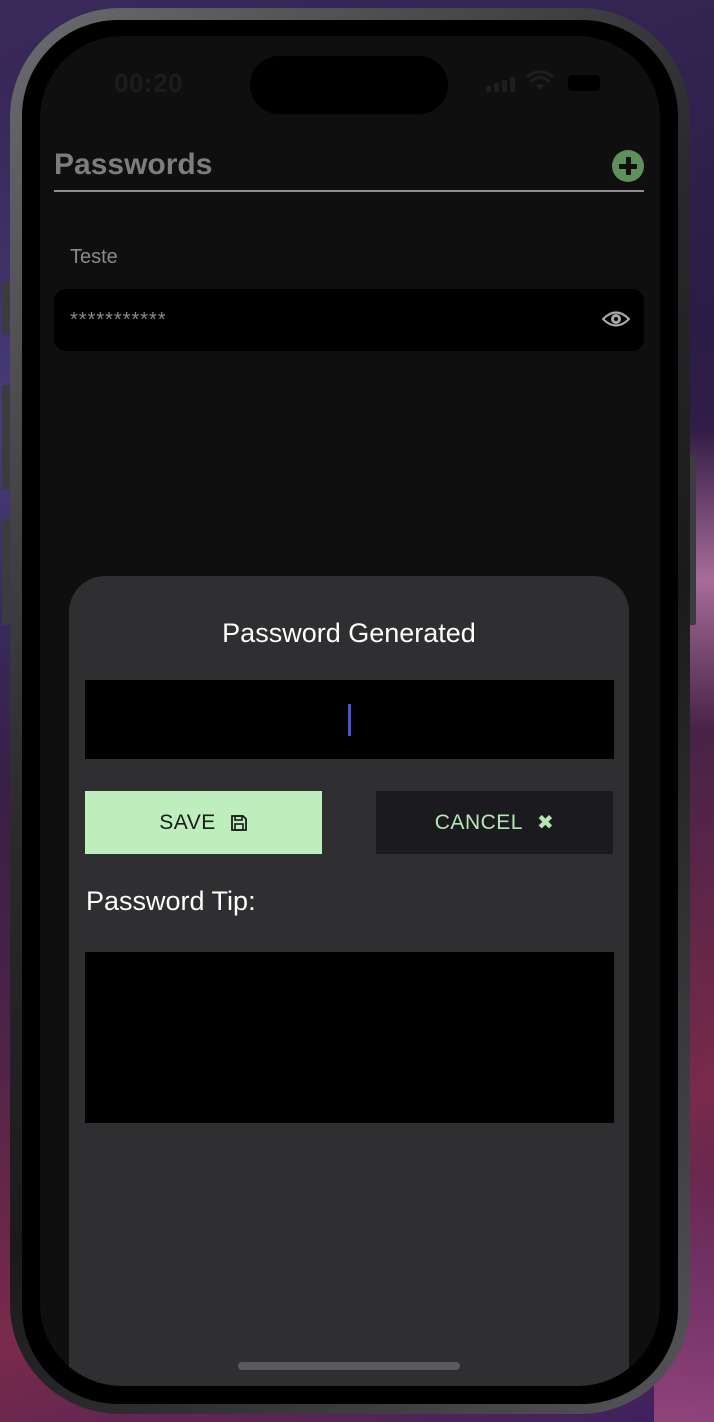 This screenshot has height=1422, width=714. I want to click on status-bar: 00:20, so click(350, 81).